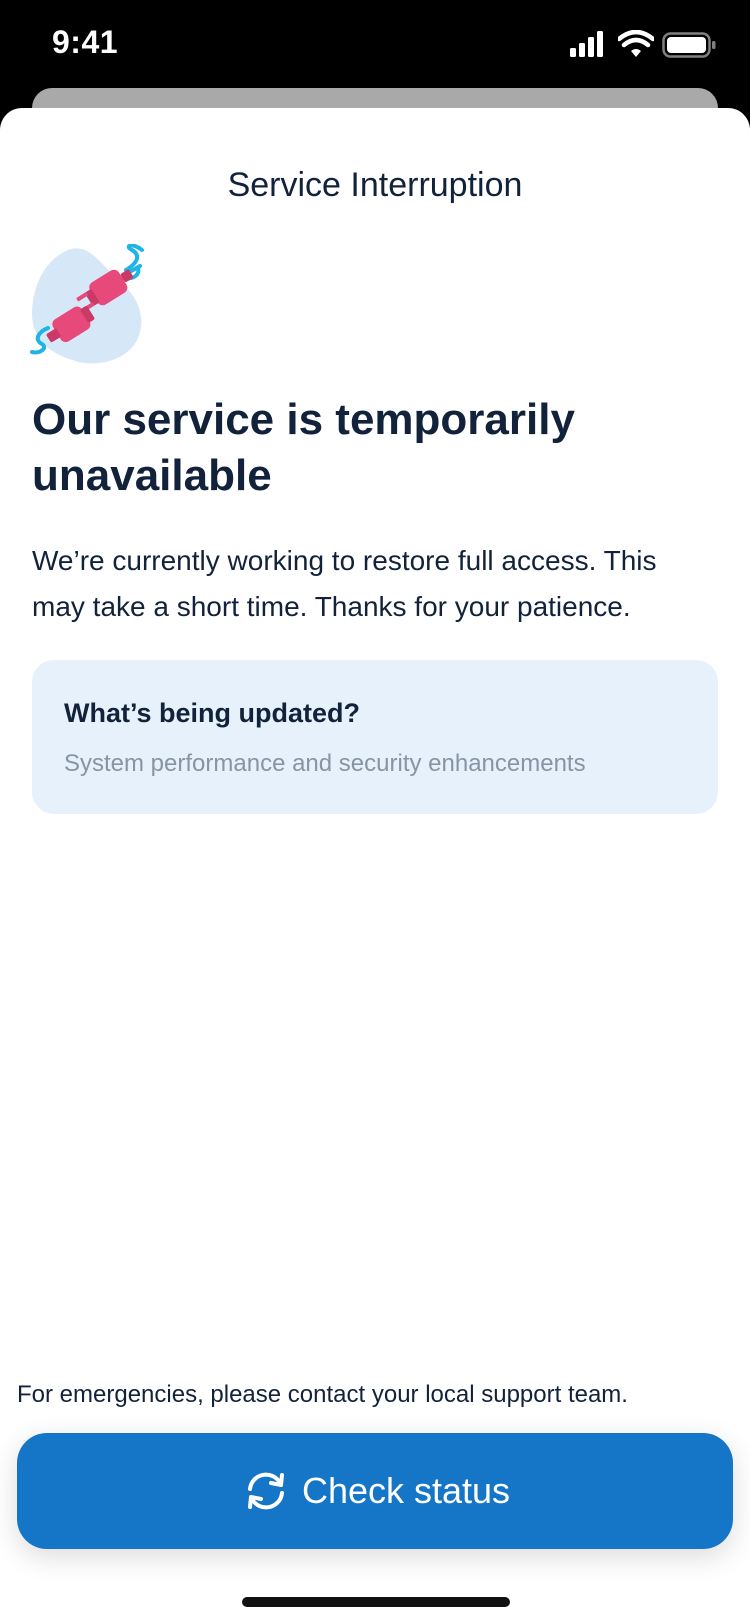 The height and width of the screenshot is (1624, 750). I want to click on status-time: 9:41, so click(85, 42).